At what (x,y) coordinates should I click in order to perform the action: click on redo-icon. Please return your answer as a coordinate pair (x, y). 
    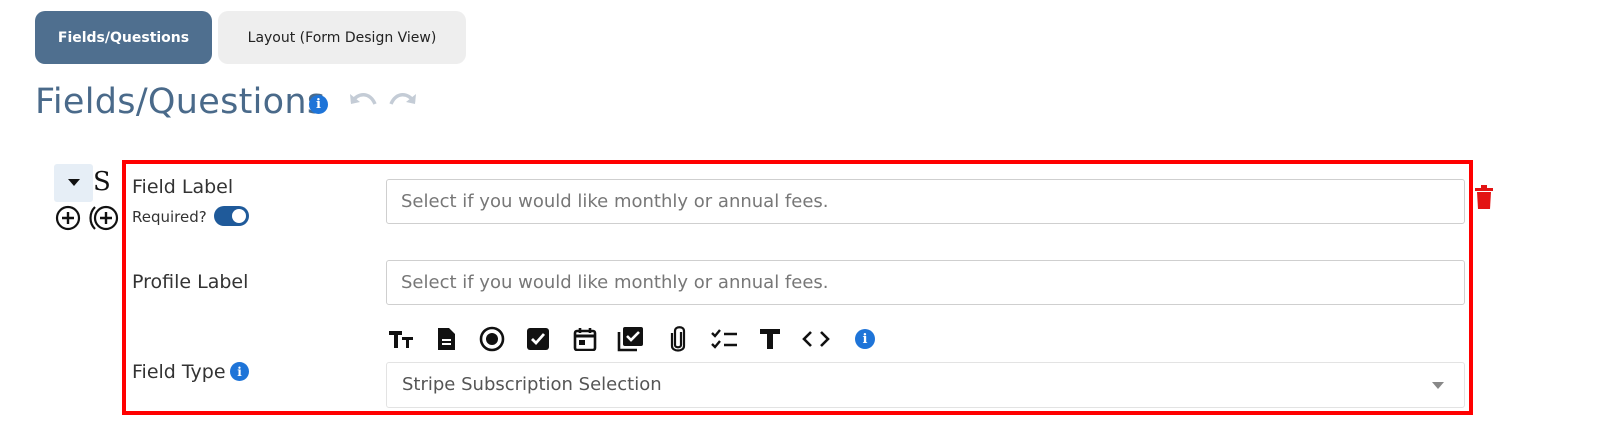
    Looking at the image, I should click on (403, 101).